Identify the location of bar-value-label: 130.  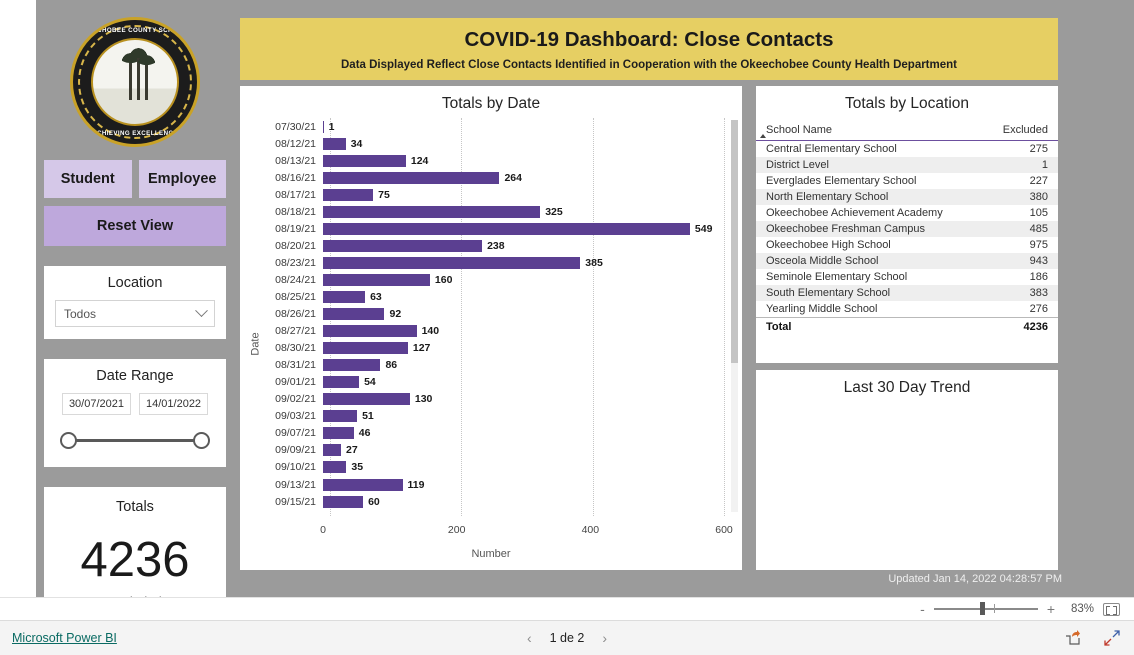
(423, 399).